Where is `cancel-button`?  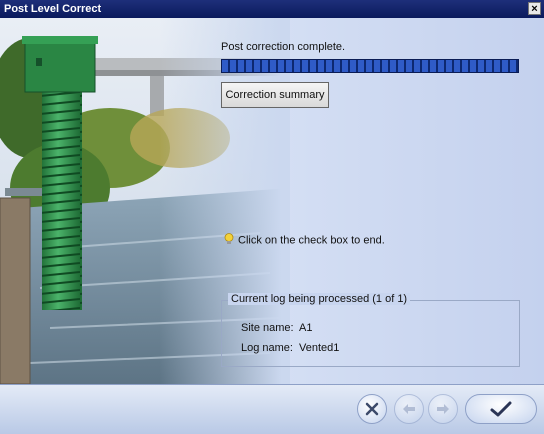
cancel-button is located at coordinates (372, 409).